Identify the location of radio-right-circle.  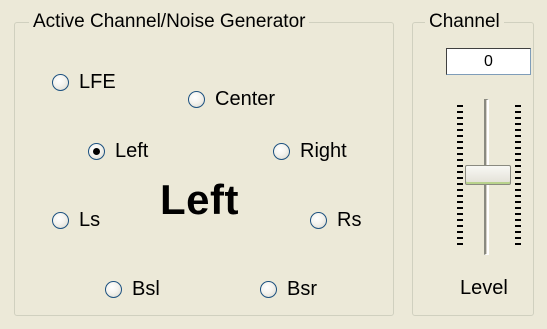
(281, 151).